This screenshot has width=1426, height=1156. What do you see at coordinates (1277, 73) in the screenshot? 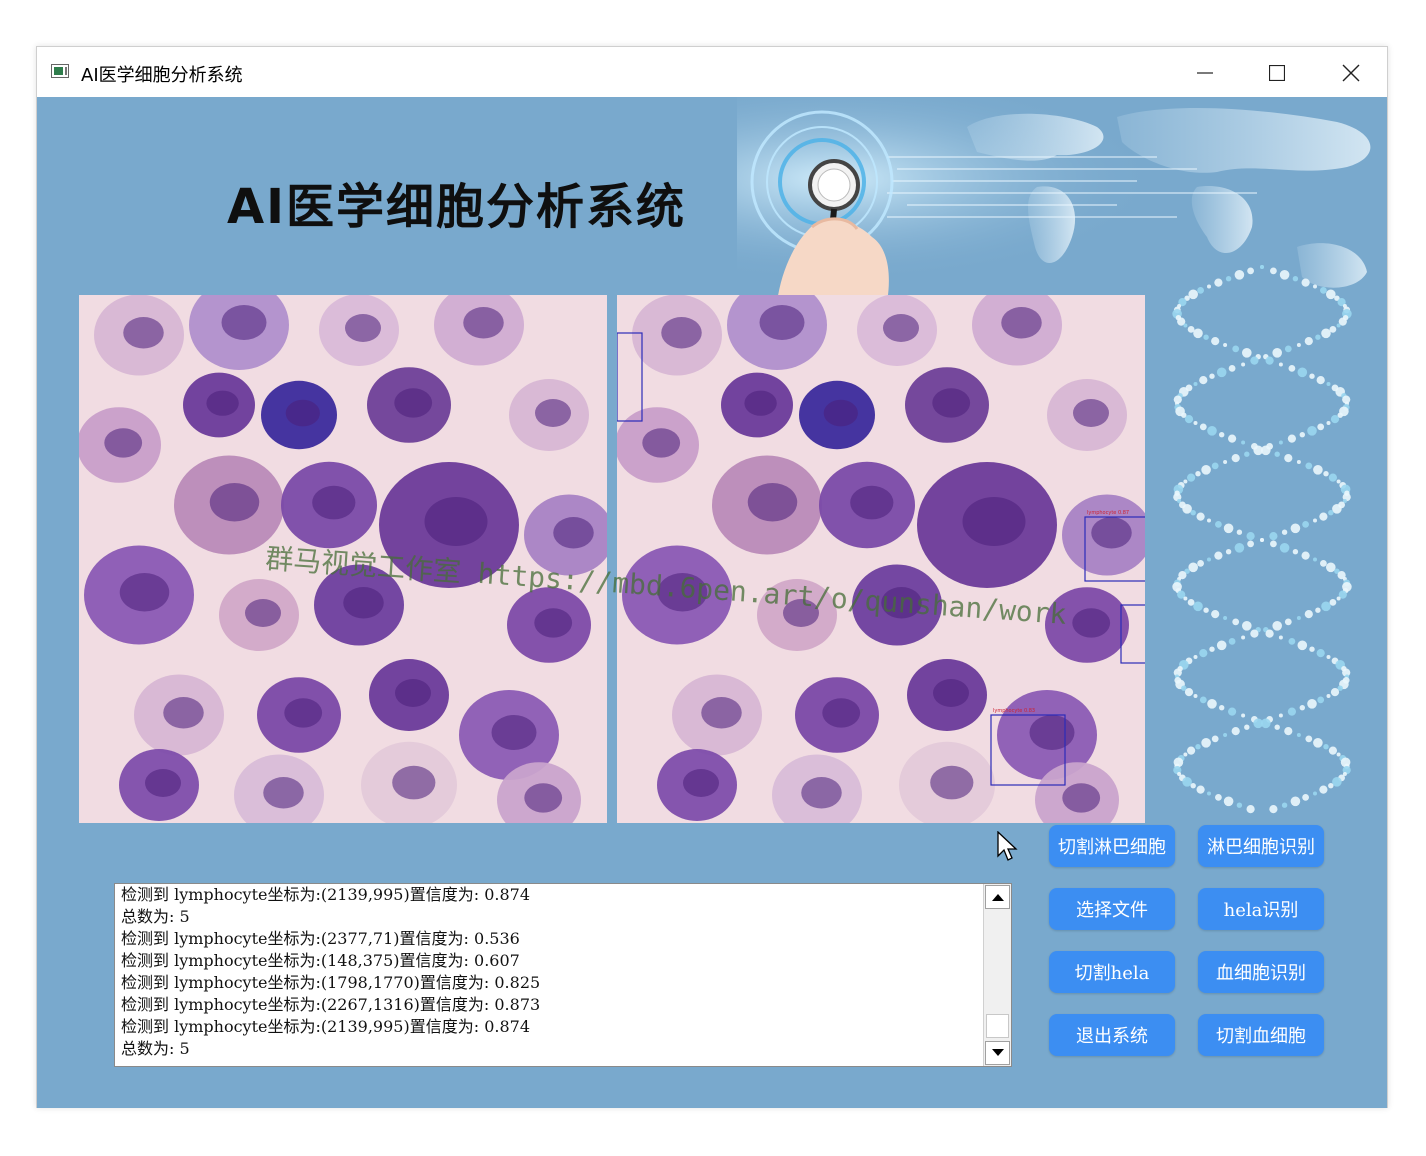
I see `maximize-button` at bounding box center [1277, 73].